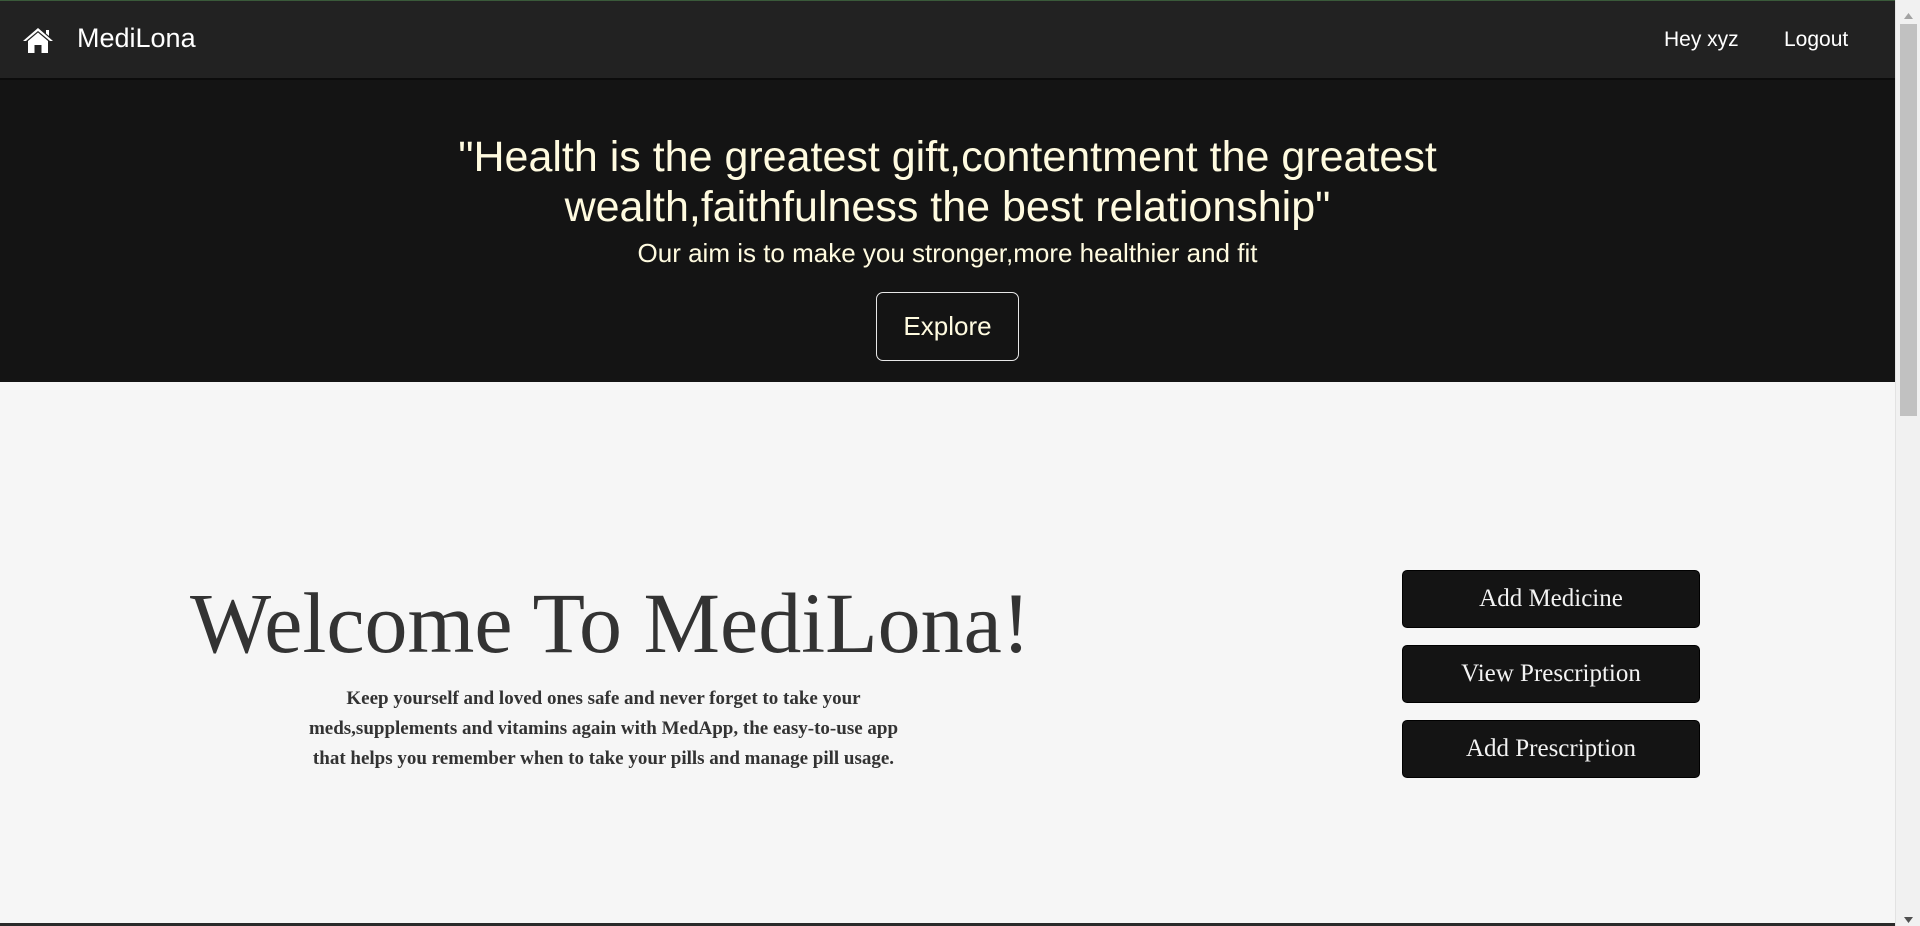  What do you see at coordinates (1908, 917) in the screenshot?
I see `scroll-down-arrow-icon` at bounding box center [1908, 917].